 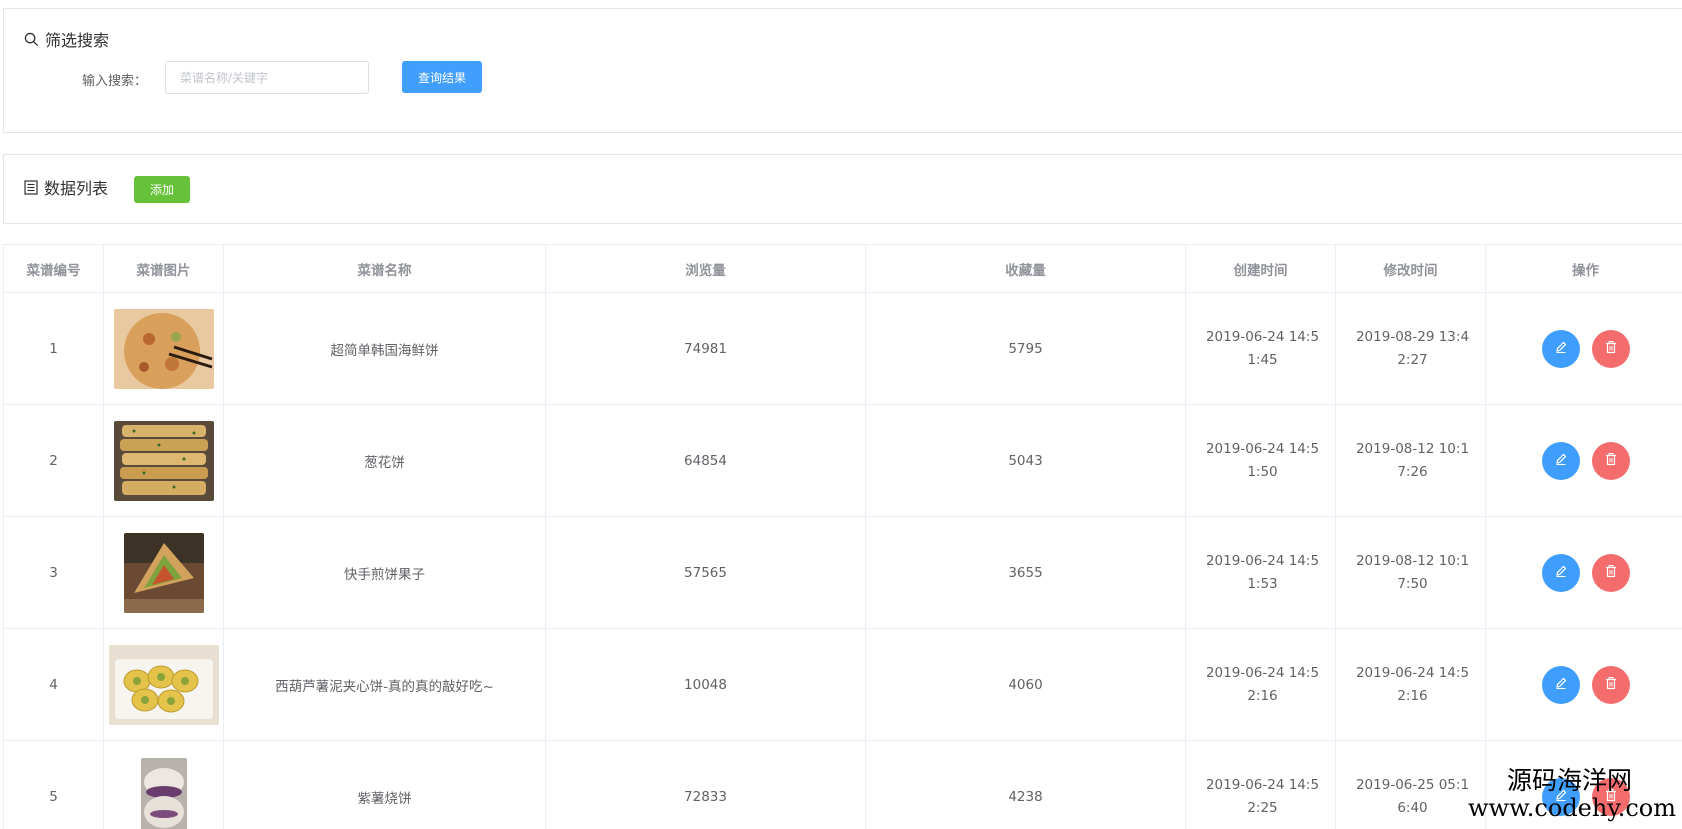 I want to click on search-panel-title: 筛选搜索, so click(x=66, y=39).